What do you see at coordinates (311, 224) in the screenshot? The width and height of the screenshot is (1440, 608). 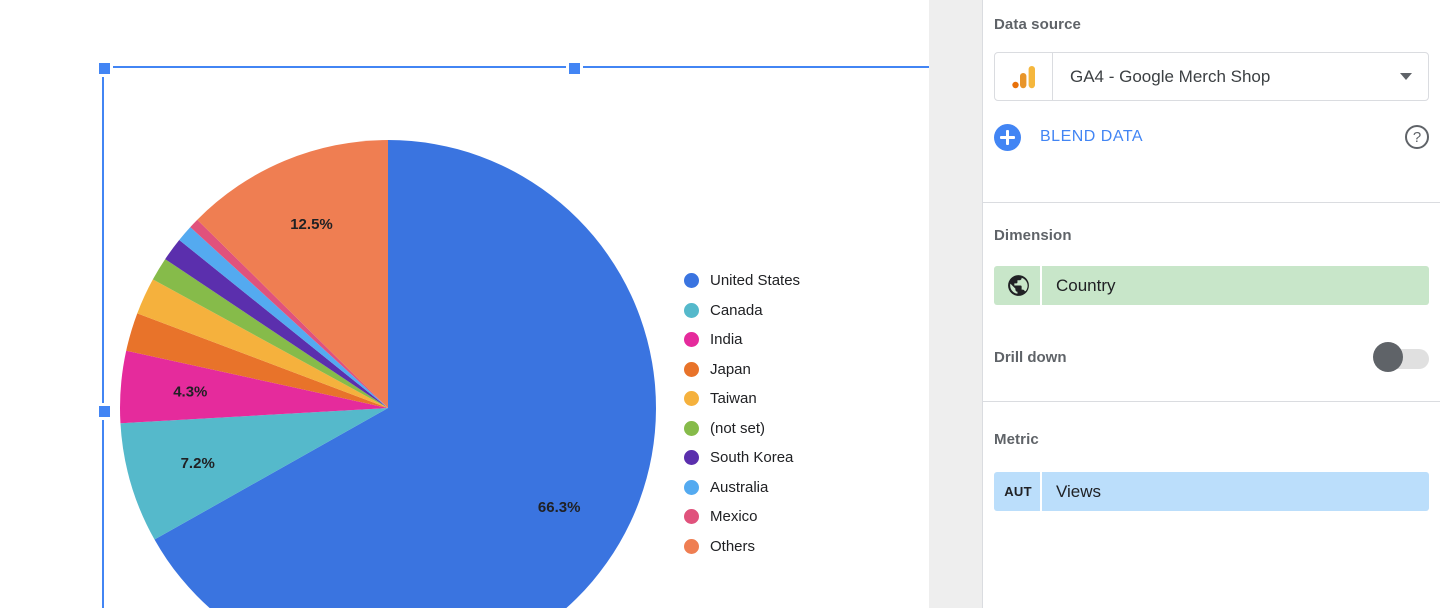 I see `pie-slice-label: 12.5%` at bounding box center [311, 224].